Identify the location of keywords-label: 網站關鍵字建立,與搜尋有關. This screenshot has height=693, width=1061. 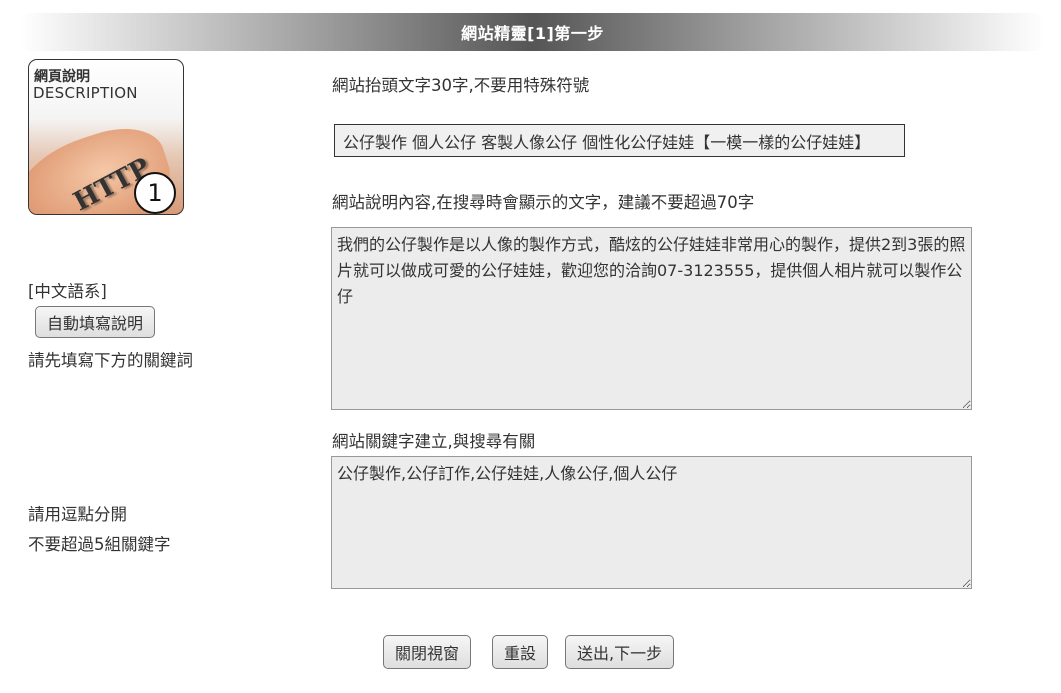
(434, 441).